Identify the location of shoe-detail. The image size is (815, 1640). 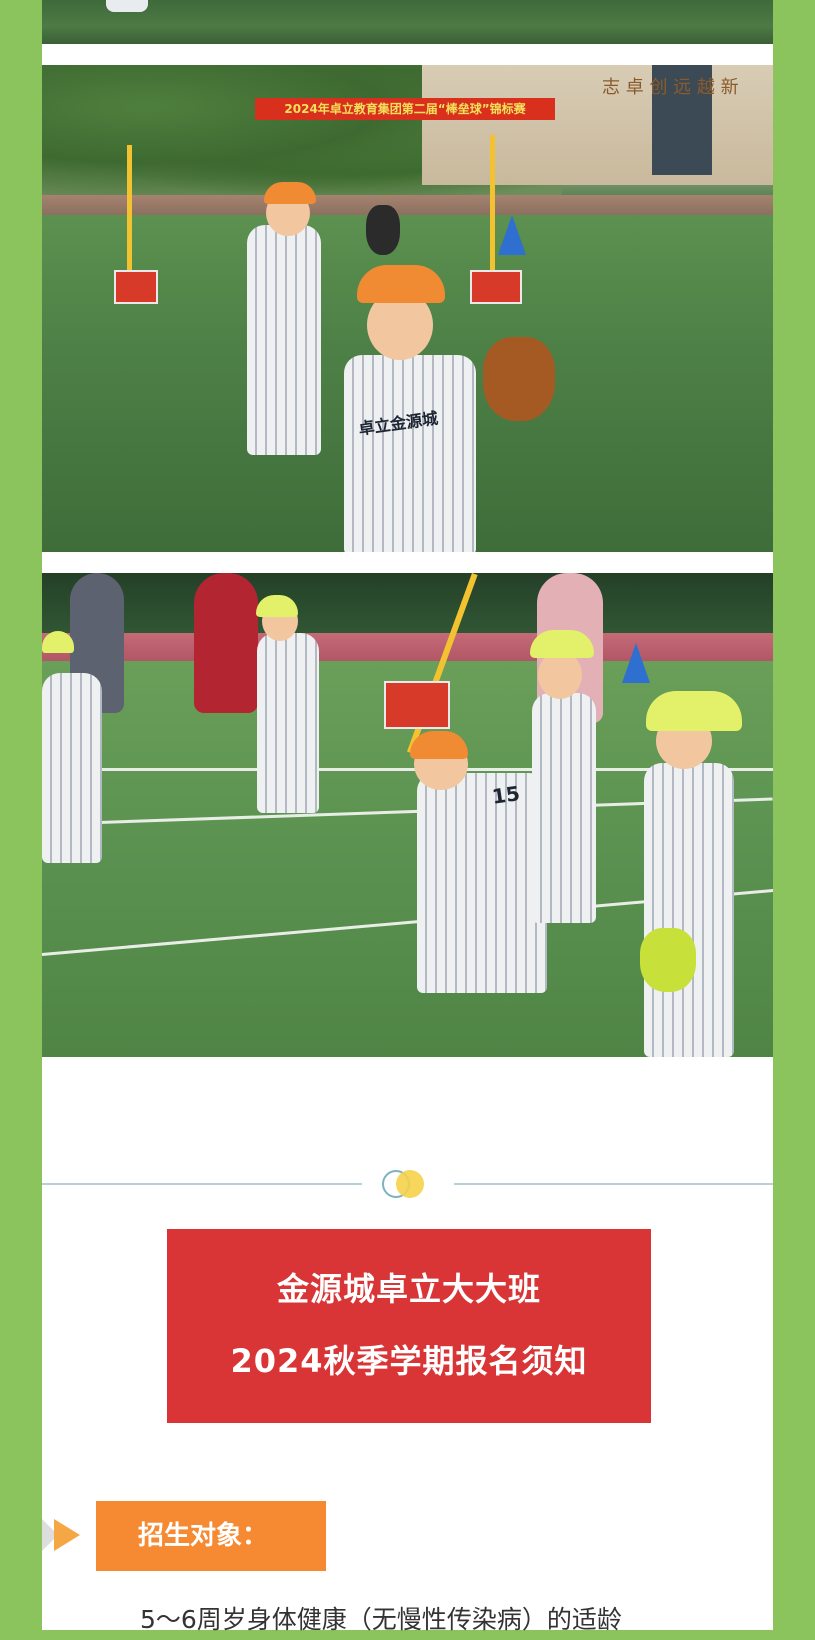
(127, 6).